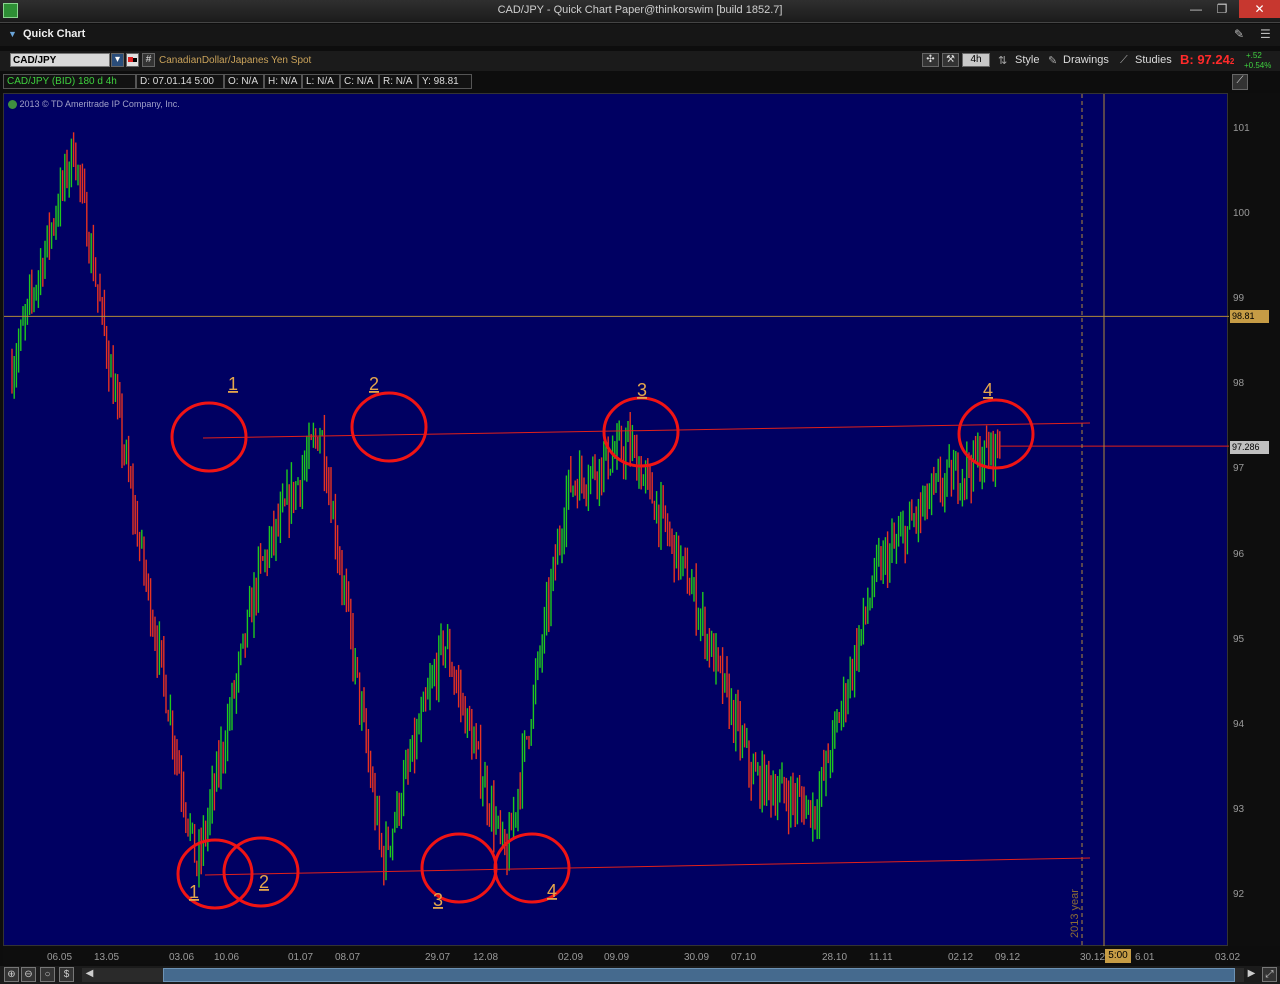 The image size is (1280, 984). I want to click on time-tick-label: 28.10, so click(835, 957).